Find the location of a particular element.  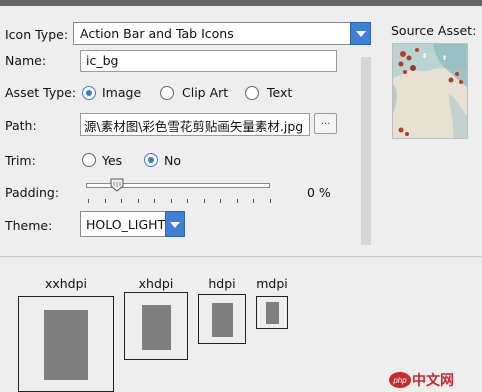

preview-label-hdpi: hdpi is located at coordinates (222, 283).